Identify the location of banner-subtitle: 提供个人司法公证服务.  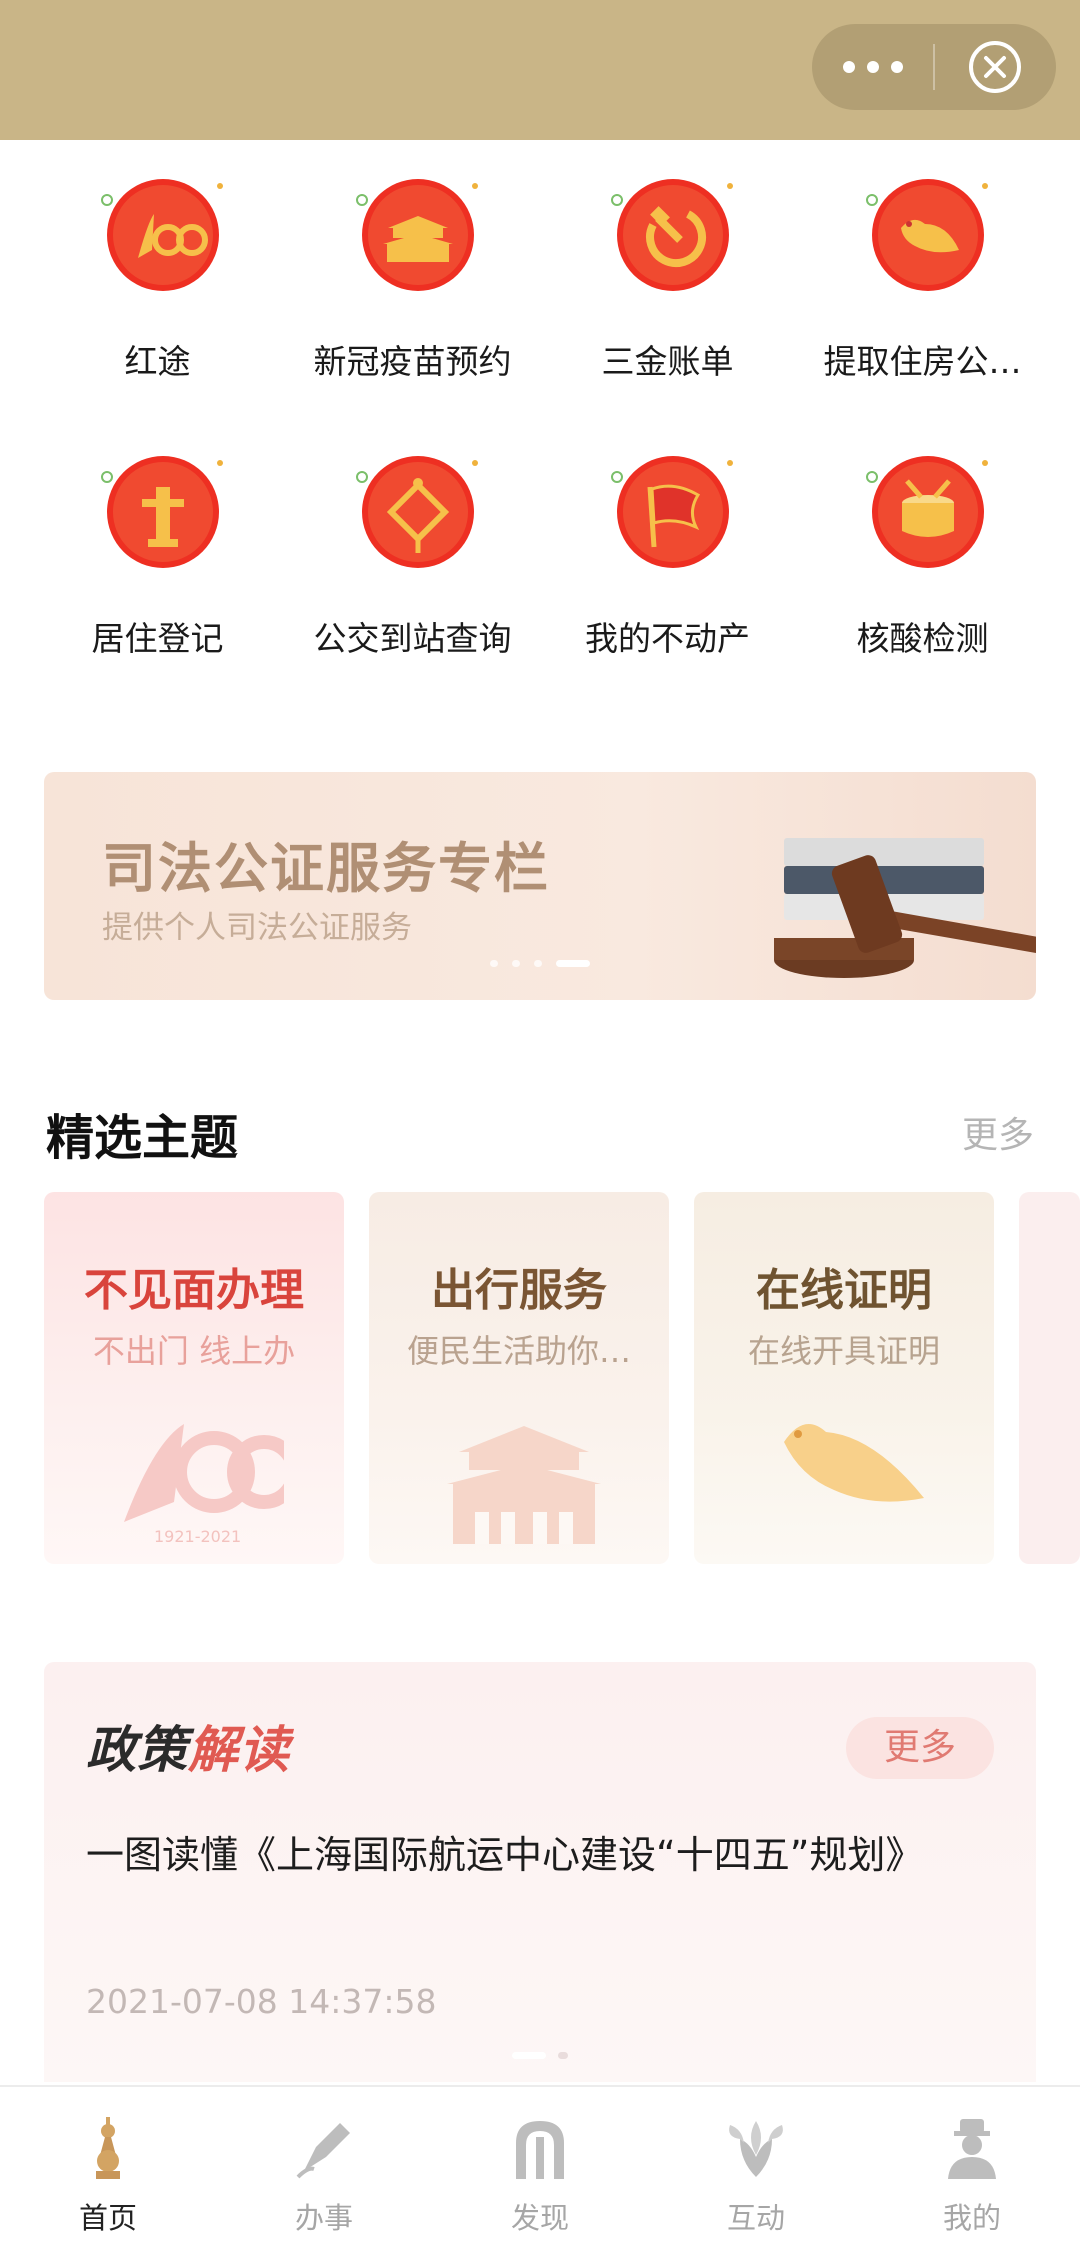
(257, 928).